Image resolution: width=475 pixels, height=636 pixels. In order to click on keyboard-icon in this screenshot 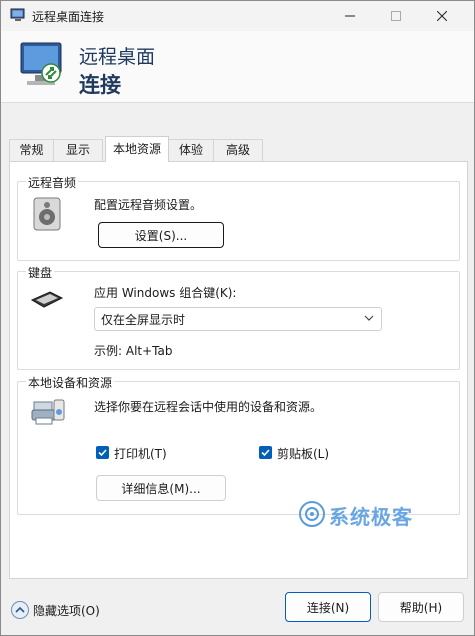, I will do `click(47, 301)`.